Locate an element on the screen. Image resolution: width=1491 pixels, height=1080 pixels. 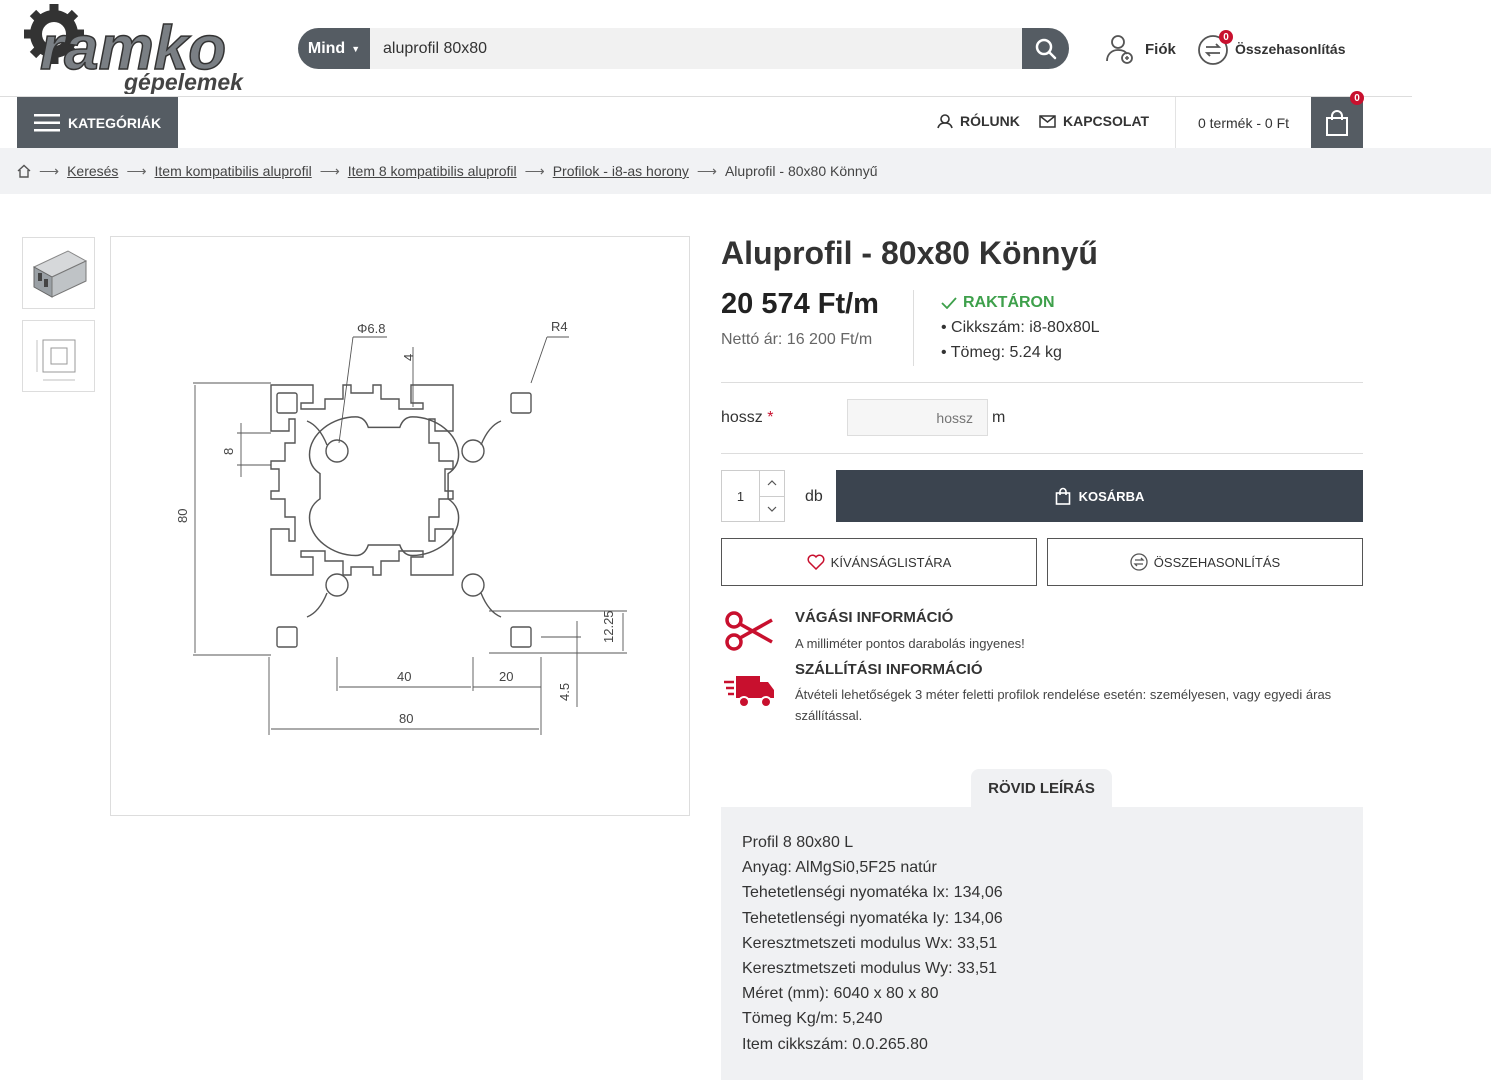
quantity-down-button is located at coordinates (772, 509).